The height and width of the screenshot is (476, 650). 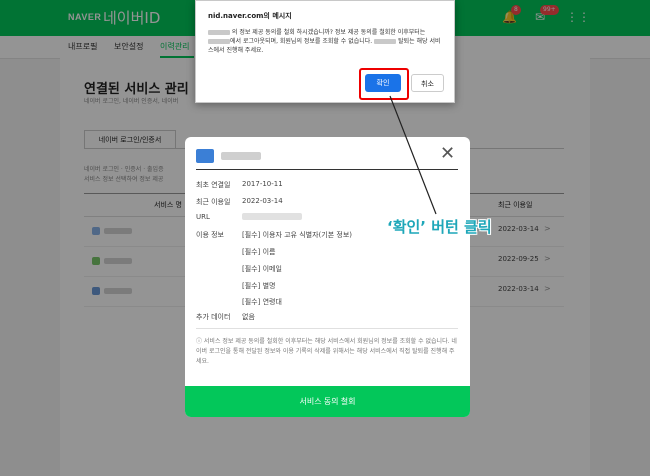 I want to click on arrow-line, so click(x=413, y=155).